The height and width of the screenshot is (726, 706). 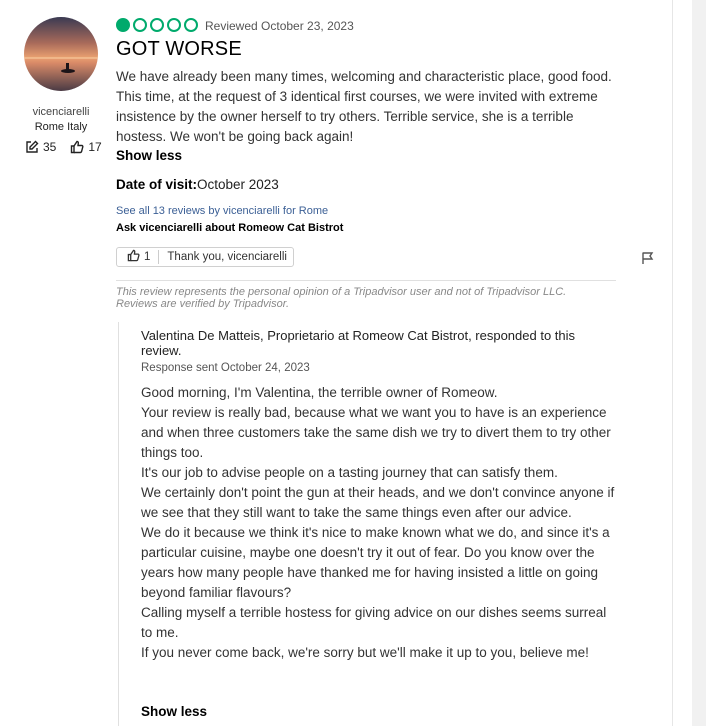 What do you see at coordinates (238, 184) in the screenshot?
I see `visit-value: October 2023` at bounding box center [238, 184].